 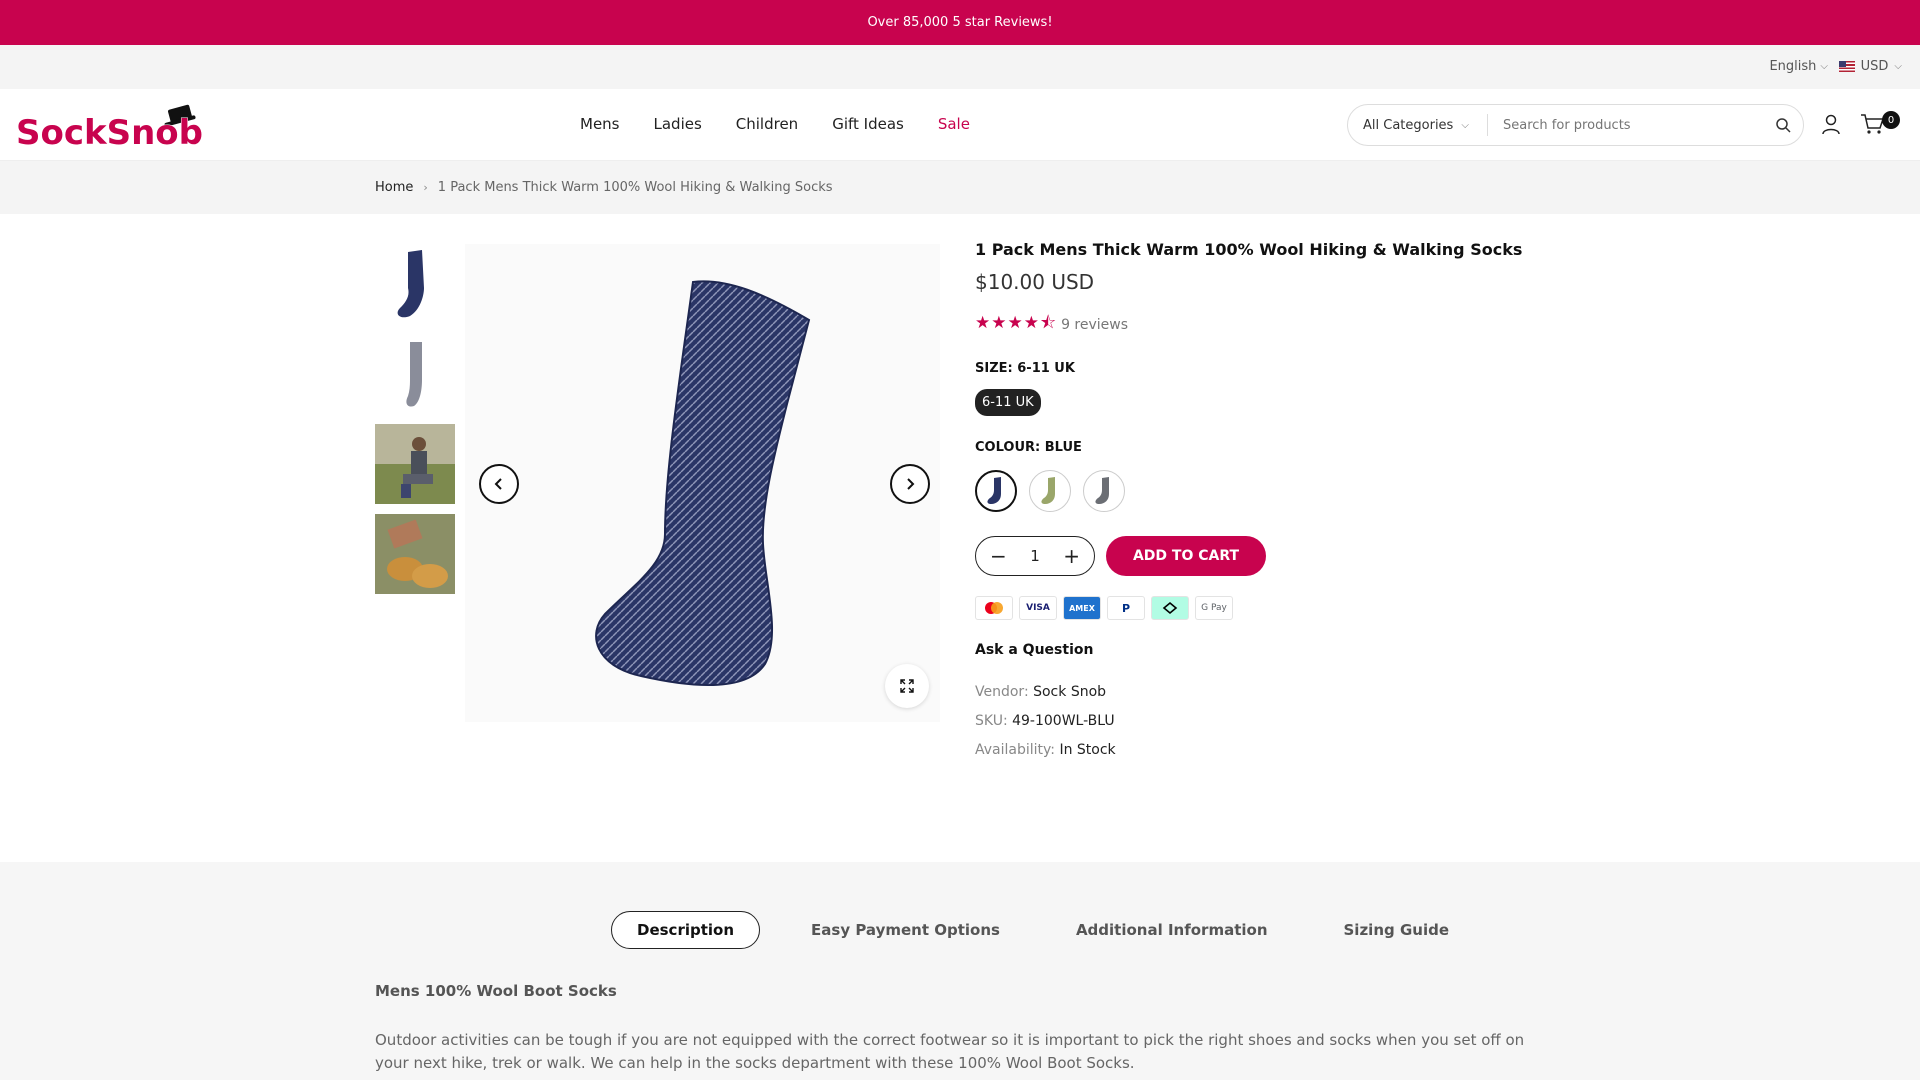 I want to click on swatch-green, so click(x=1050, y=491).